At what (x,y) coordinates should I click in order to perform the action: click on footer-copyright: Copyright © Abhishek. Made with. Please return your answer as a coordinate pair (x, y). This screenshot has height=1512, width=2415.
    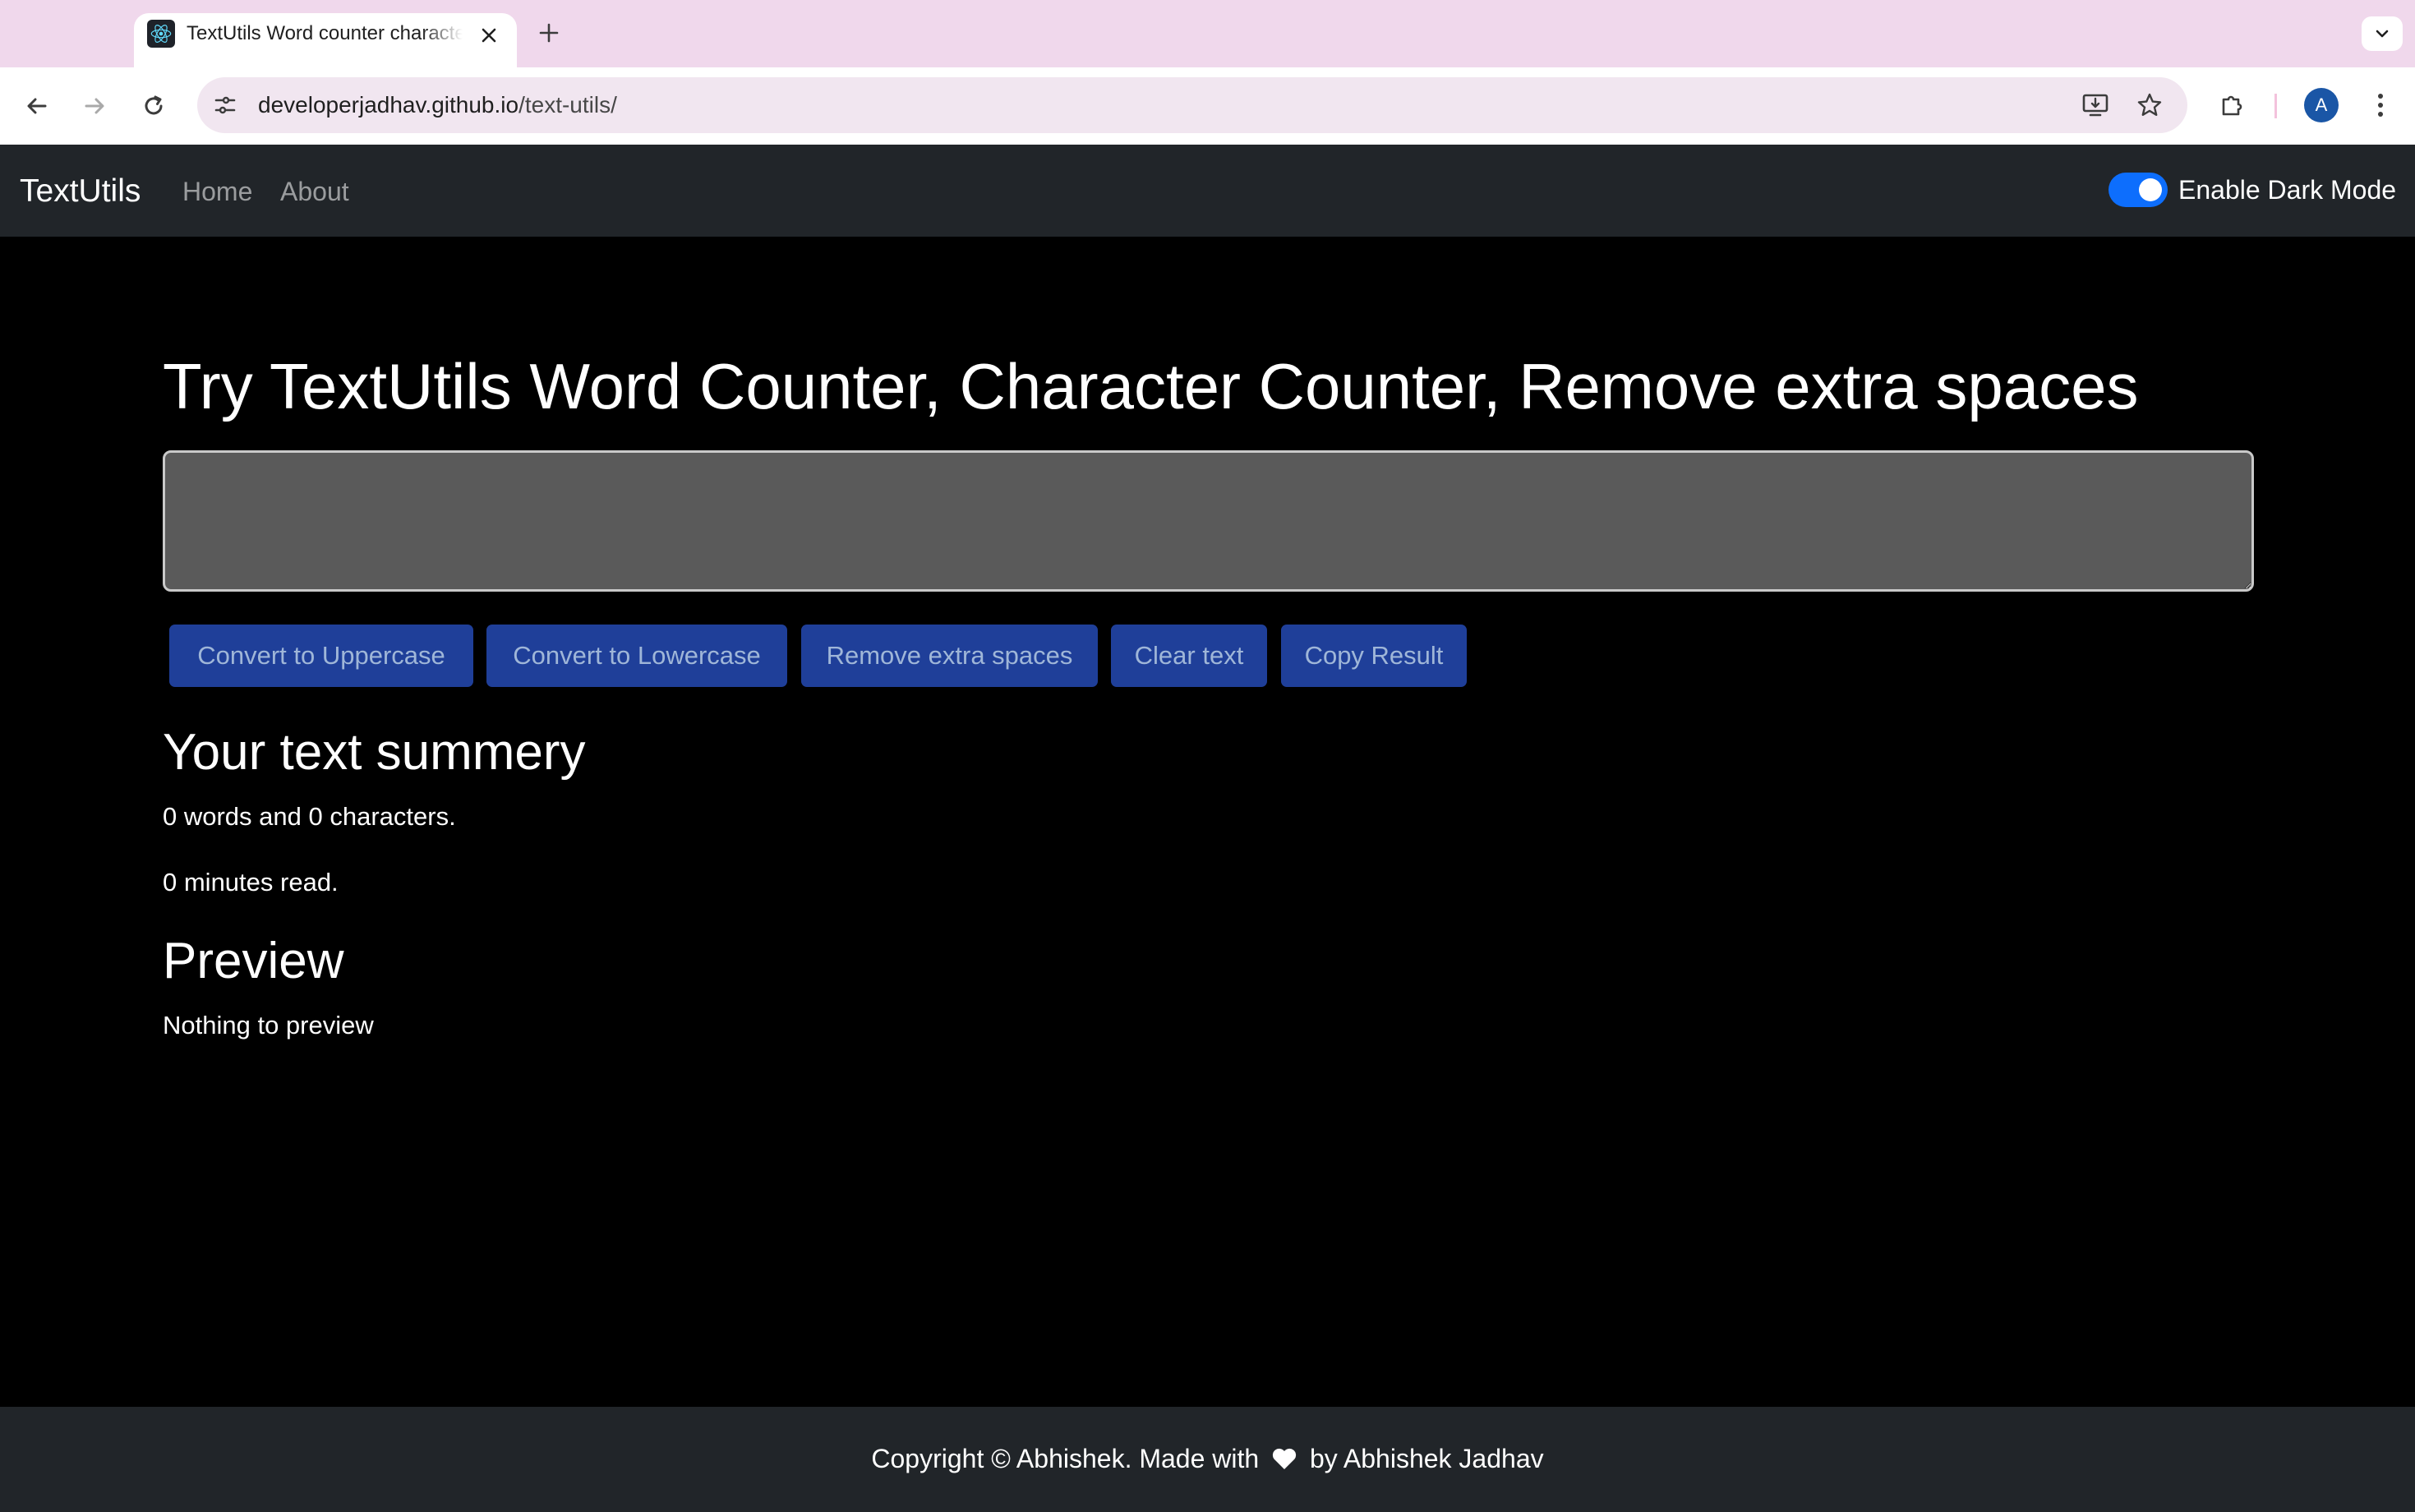
    Looking at the image, I should click on (1065, 1459).